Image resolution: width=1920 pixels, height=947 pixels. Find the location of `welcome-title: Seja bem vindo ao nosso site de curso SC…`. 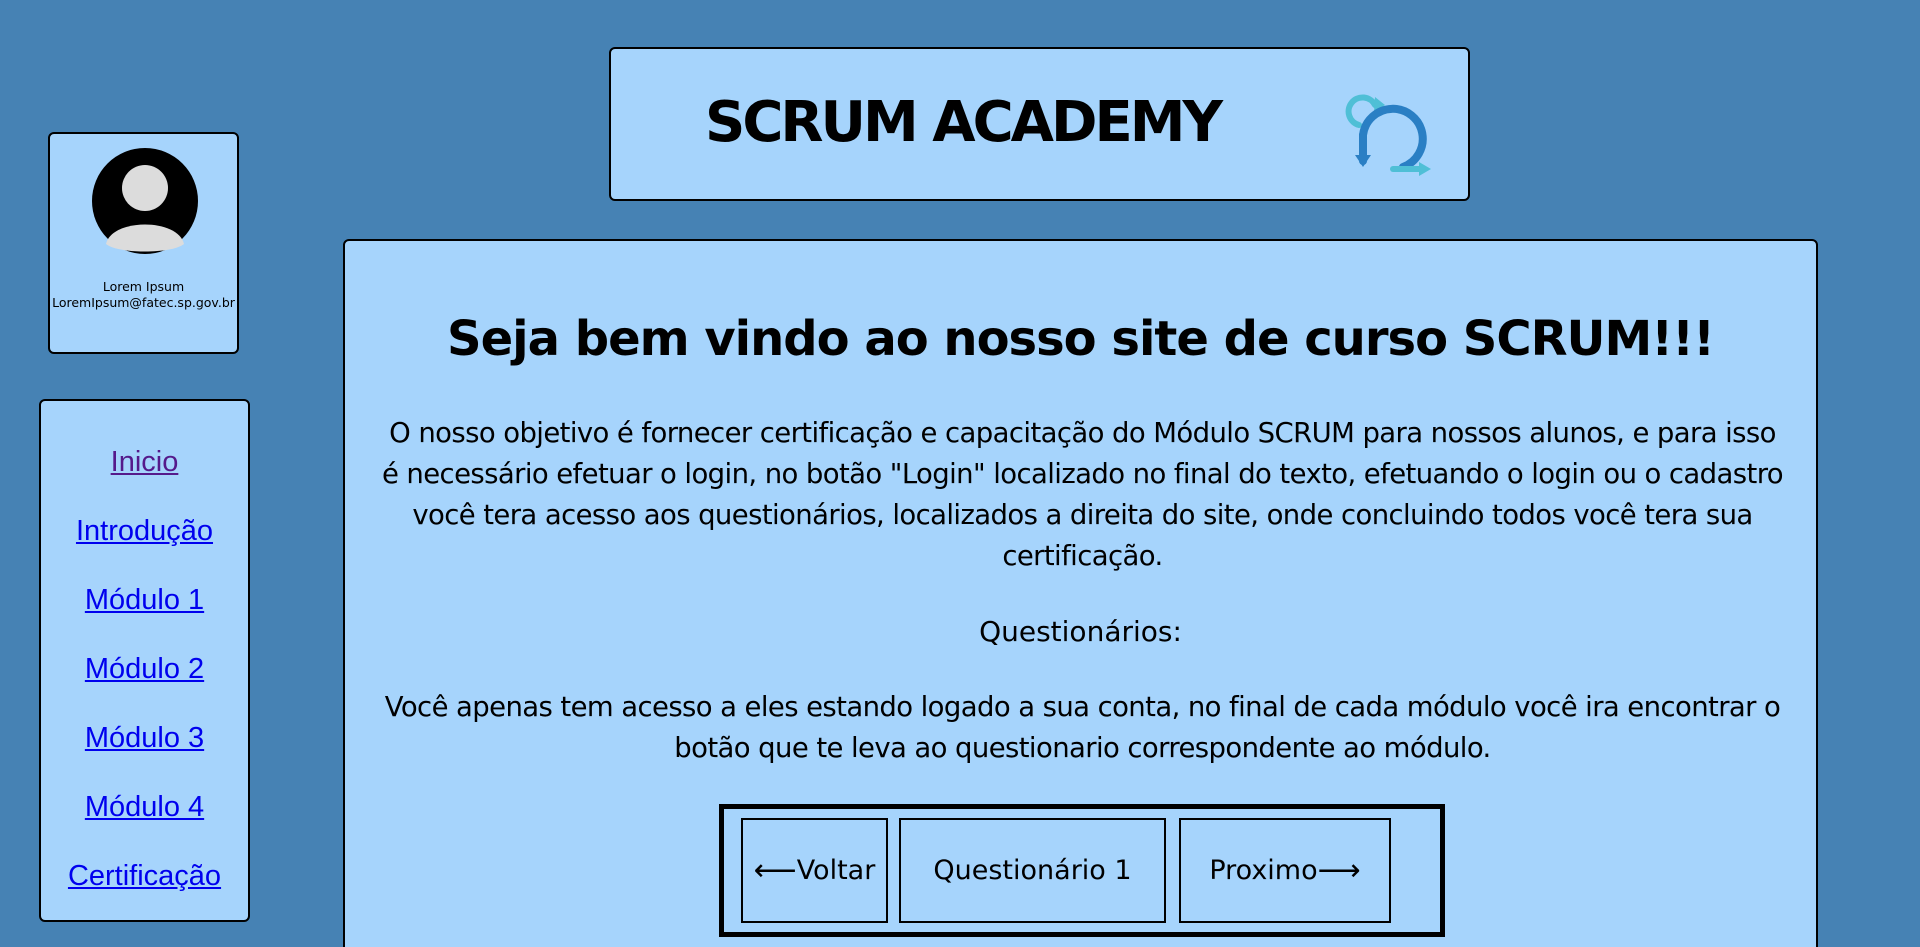

welcome-title: Seja bem vindo ao nosso site de curso SC… is located at coordinates (1081, 339).